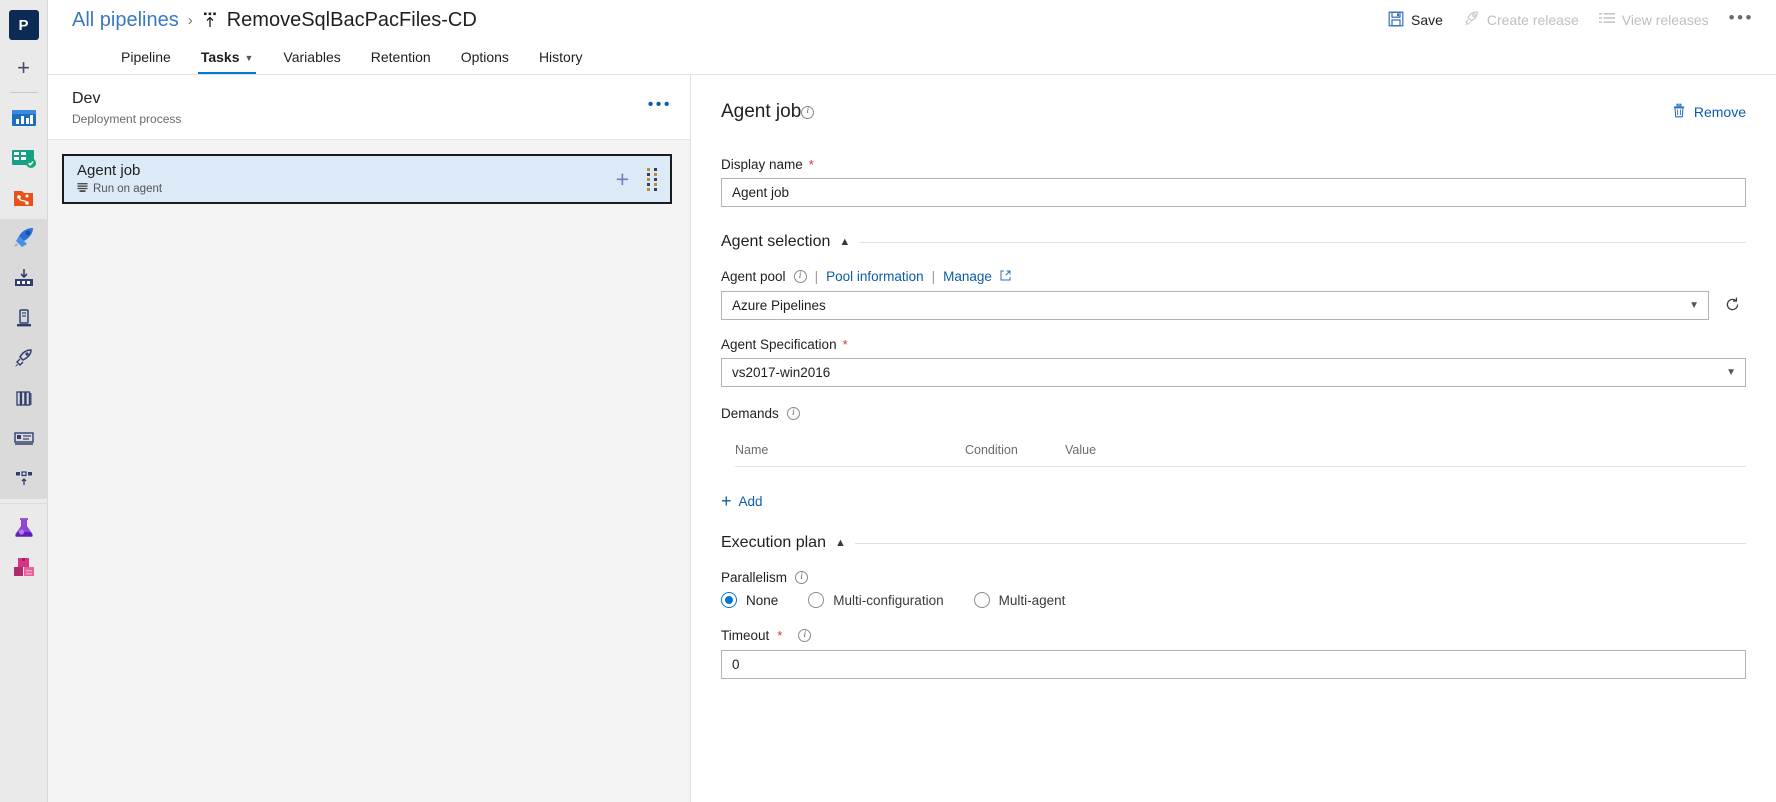 The image size is (1776, 802). Describe the element at coordinates (652, 179) in the screenshot. I see `drag-handle` at that location.